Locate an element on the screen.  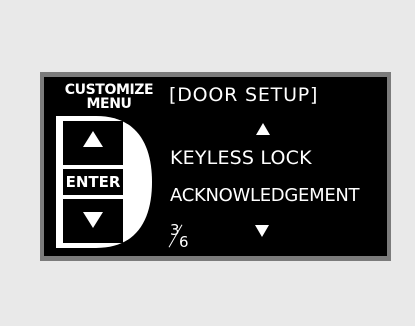
down-button is located at coordinates (93, 221).